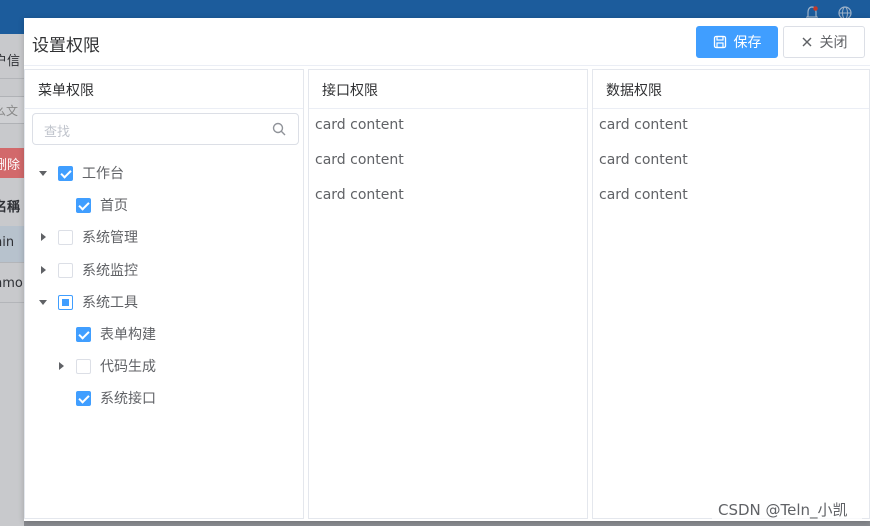  I want to click on tree-node: 系统接口, so click(106, 398).